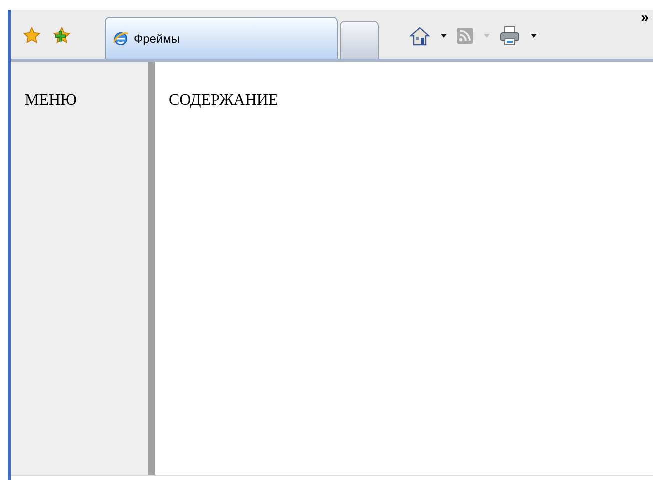  What do you see at coordinates (359, 40) in the screenshot?
I see `new-tab-button` at bounding box center [359, 40].